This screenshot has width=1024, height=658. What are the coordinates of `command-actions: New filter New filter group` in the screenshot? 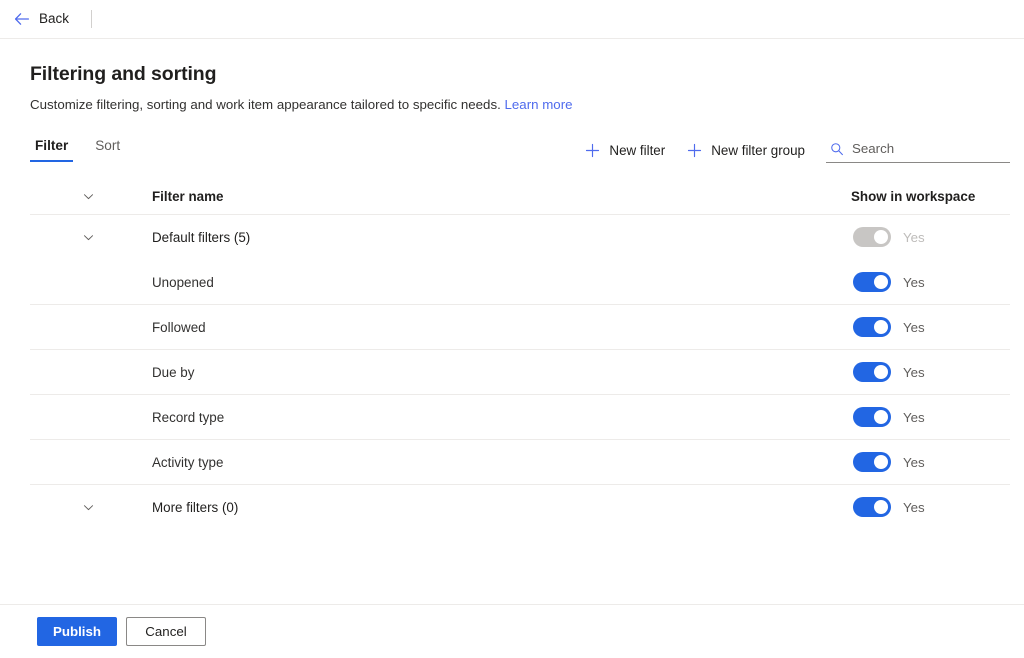 It's located at (792, 150).